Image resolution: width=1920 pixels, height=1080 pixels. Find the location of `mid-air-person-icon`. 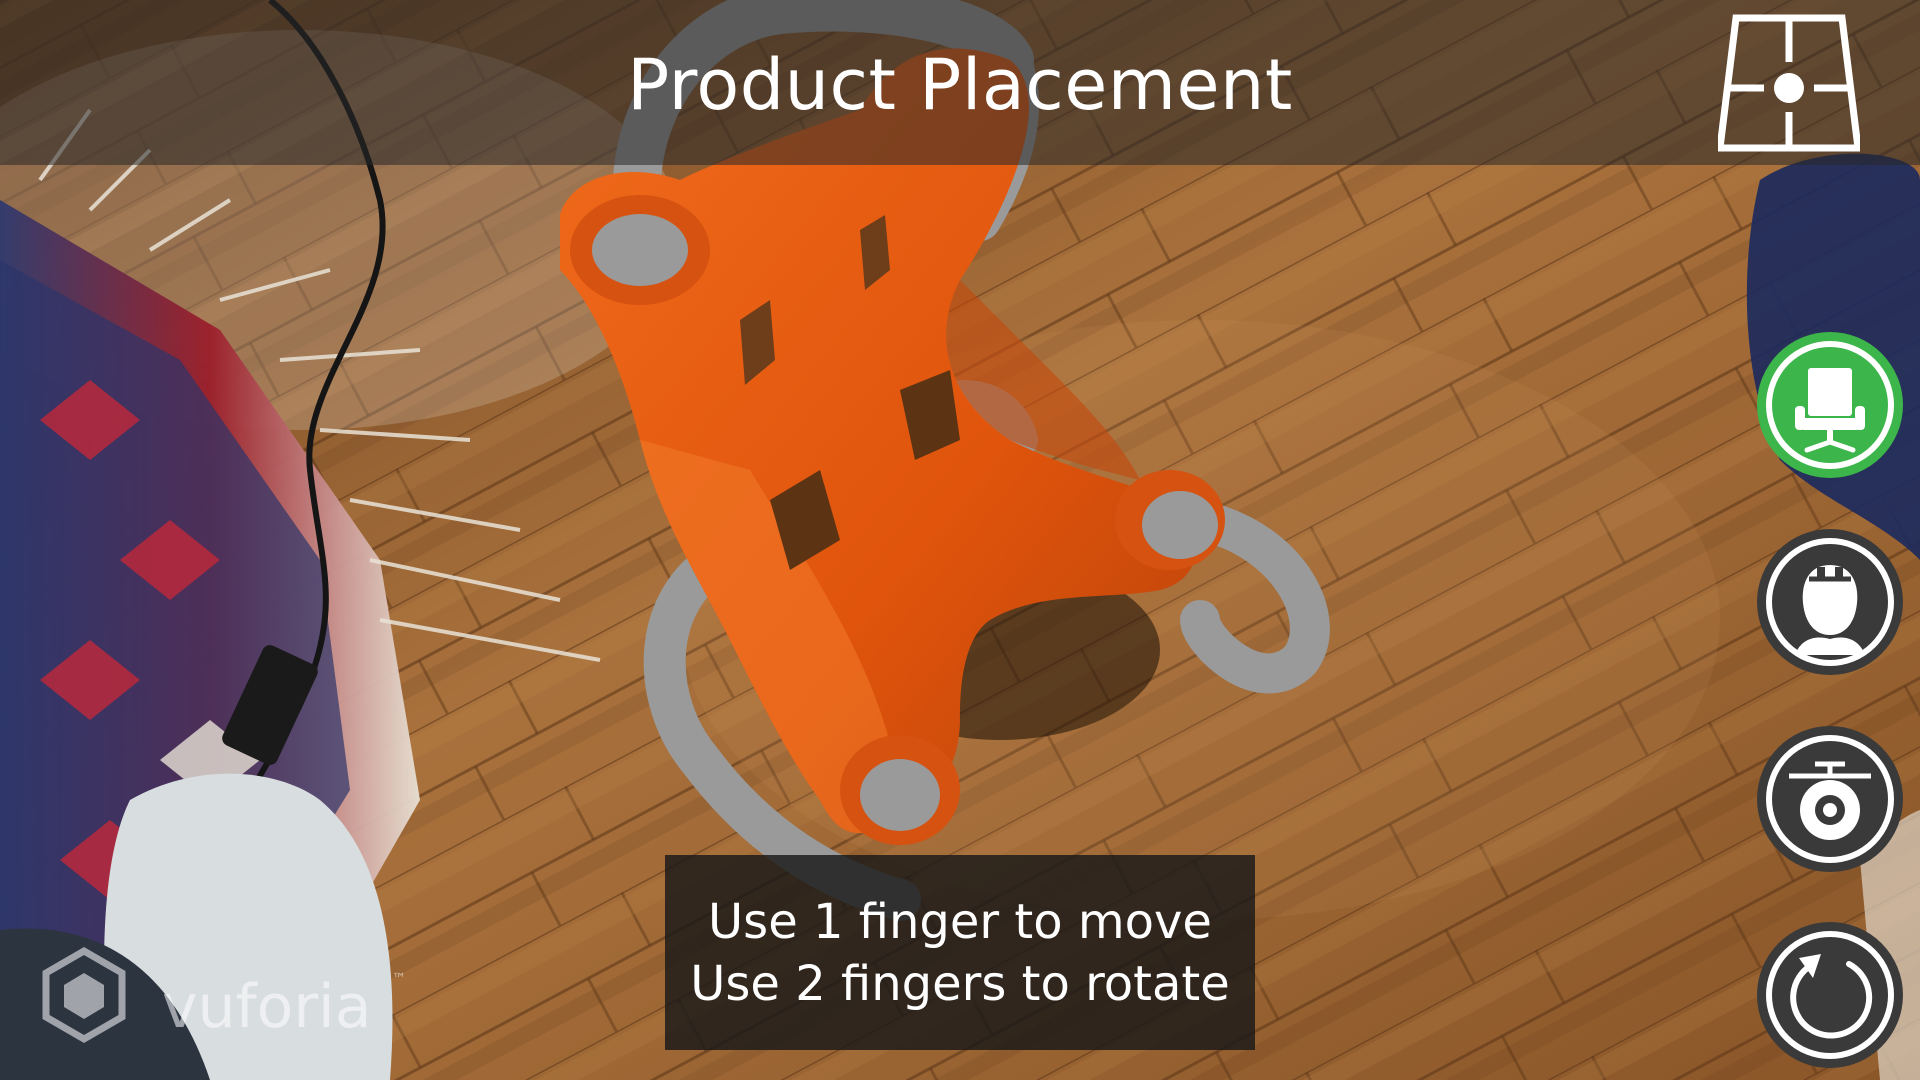

mid-air-person-icon is located at coordinates (1830, 602).